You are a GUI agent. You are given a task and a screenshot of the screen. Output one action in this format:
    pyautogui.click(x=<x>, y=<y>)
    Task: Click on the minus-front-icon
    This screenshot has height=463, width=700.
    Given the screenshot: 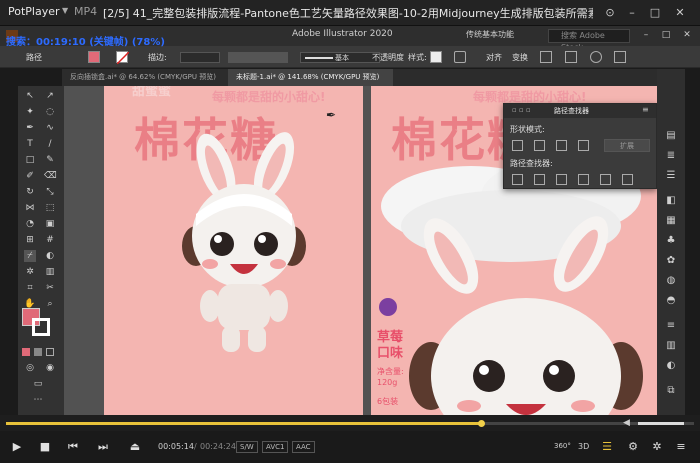 What is the action you would take?
    pyautogui.click(x=539, y=145)
    